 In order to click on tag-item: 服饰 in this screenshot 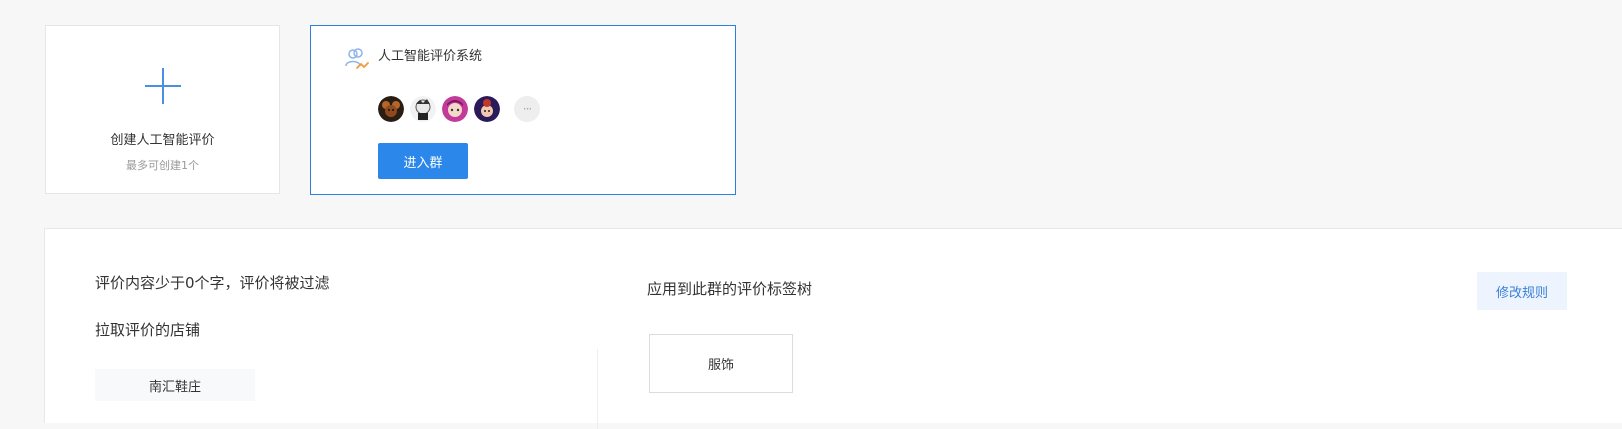, I will do `click(721, 363)`.